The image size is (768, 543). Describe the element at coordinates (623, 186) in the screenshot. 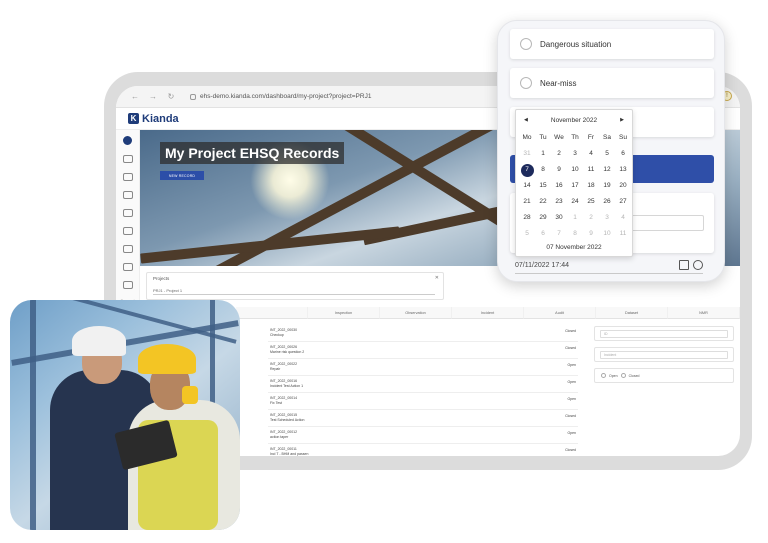

I see `calendar-day: 20` at that location.